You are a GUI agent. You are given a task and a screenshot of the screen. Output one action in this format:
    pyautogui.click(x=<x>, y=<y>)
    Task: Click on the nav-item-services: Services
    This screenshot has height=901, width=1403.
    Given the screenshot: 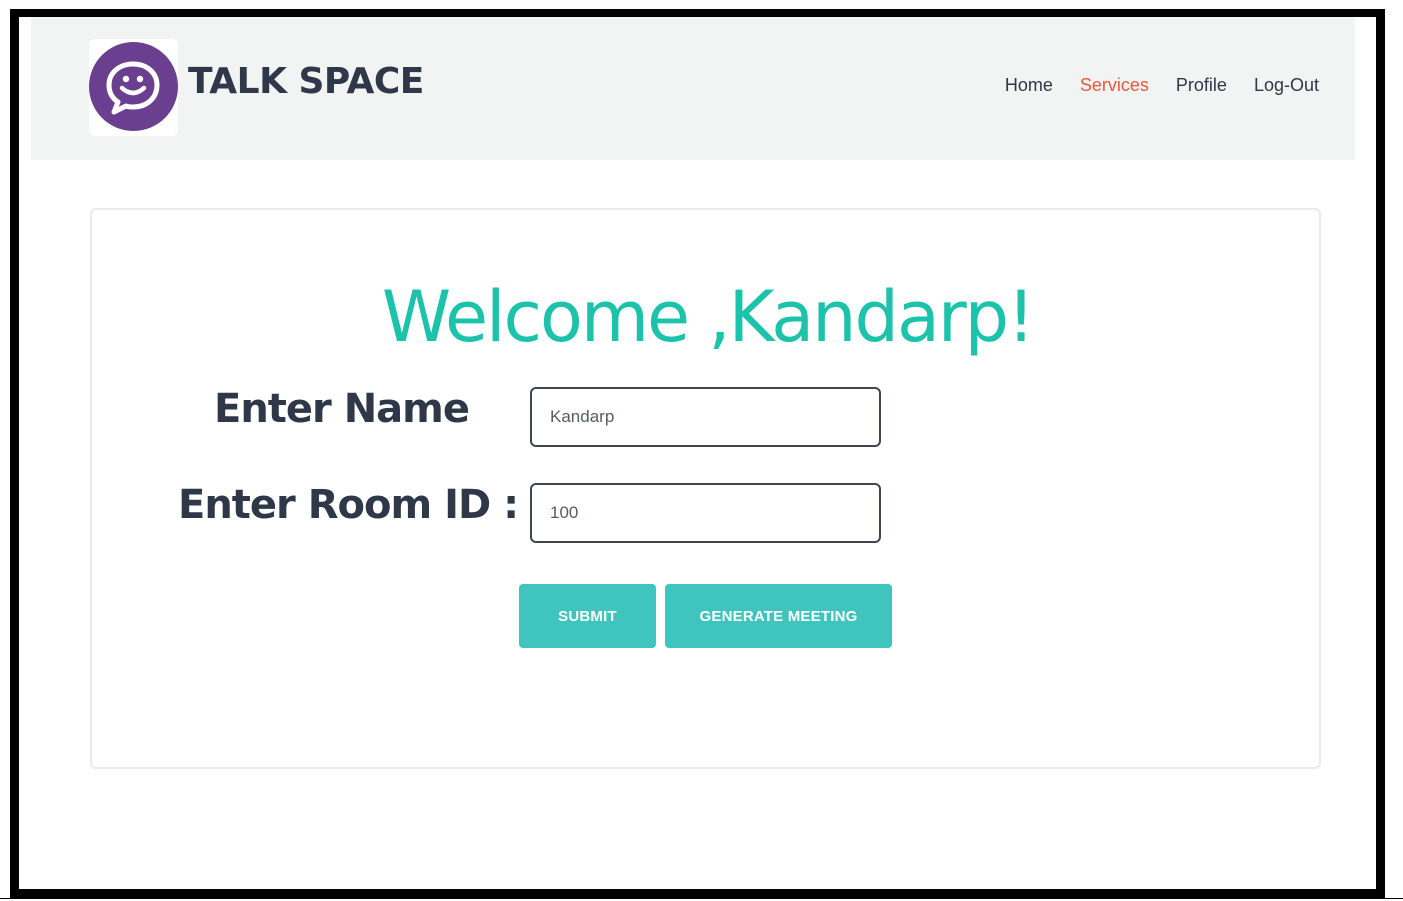 What is the action you would take?
    pyautogui.click(x=1114, y=85)
    